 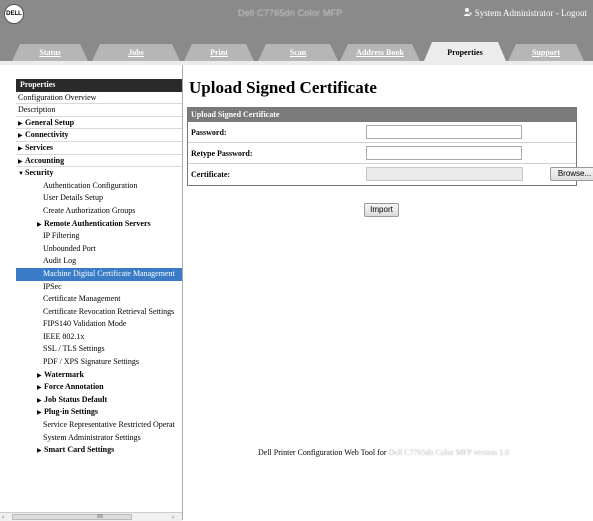 What do you see at coordinates (219, 52) in the screenshot?
I see `tab-print: Print` at bounding box center [219, 52].